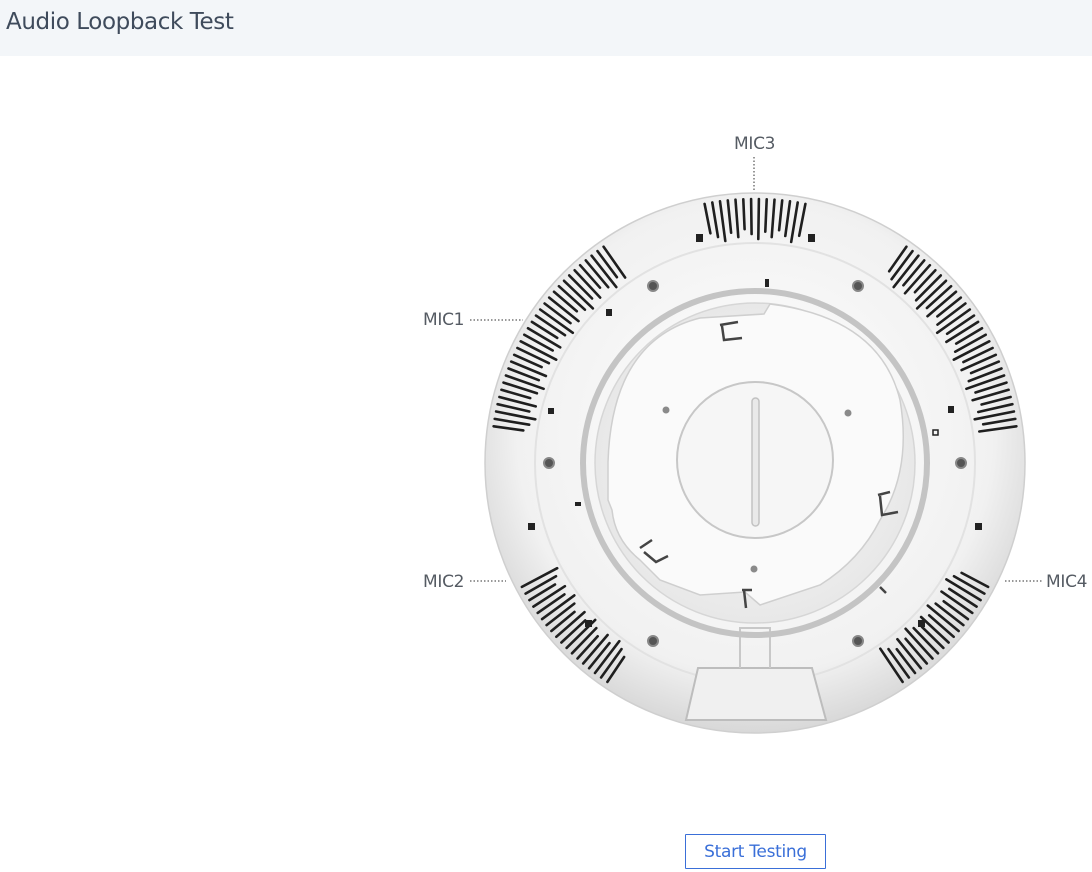 This screenshot has height=872, width=1092. What do you see at coordinates (756, 694) in the screenshot?
I see `connector-notch` at bounding box center [756, 694].